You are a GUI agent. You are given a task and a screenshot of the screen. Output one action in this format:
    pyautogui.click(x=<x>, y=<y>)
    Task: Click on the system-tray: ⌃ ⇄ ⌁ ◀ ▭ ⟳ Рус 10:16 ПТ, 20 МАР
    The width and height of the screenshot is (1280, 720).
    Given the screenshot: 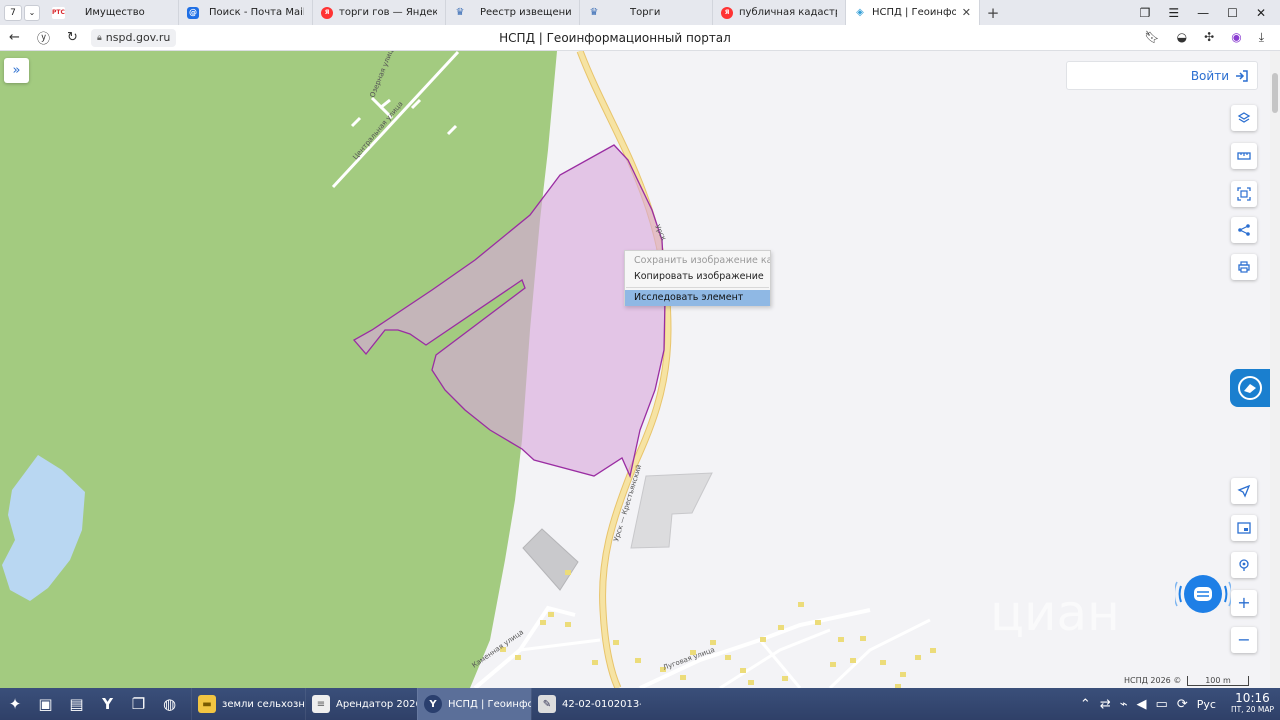 What is the action you would take?
    pyautogui.click(x=1180, y=704)
    